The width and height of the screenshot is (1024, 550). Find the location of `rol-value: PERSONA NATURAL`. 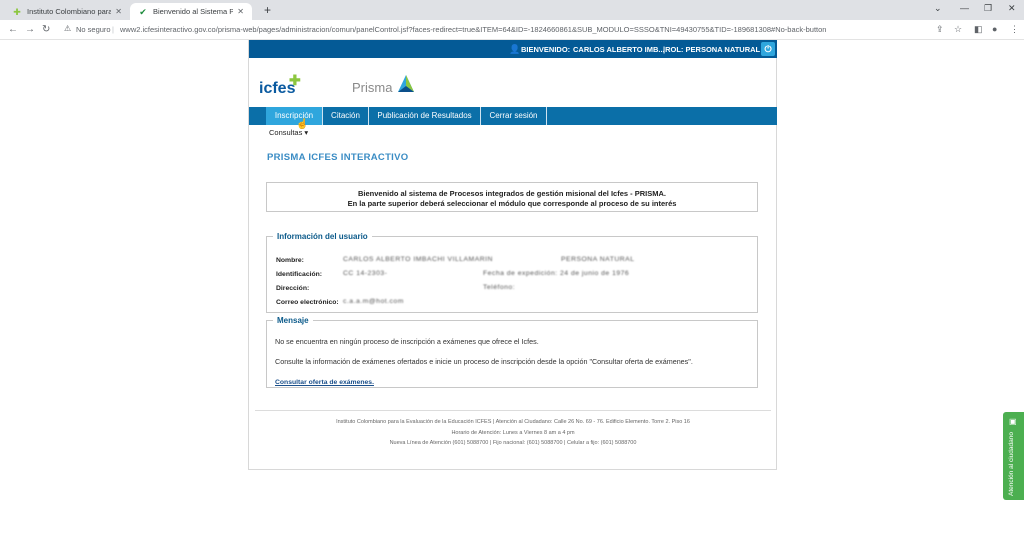

rol-value: PERSONA NATURAL is located at coordinates (598, 259).